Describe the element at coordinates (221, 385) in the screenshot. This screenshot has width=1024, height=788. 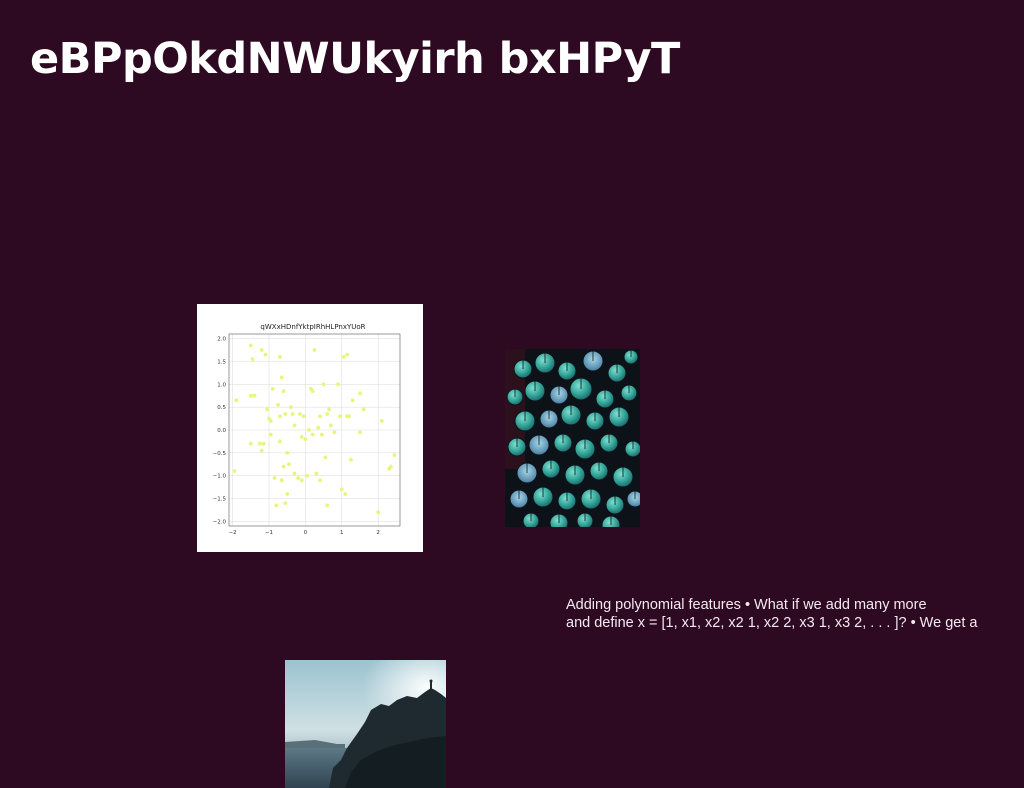
I see `y-tick-label: 1.0` at that location.